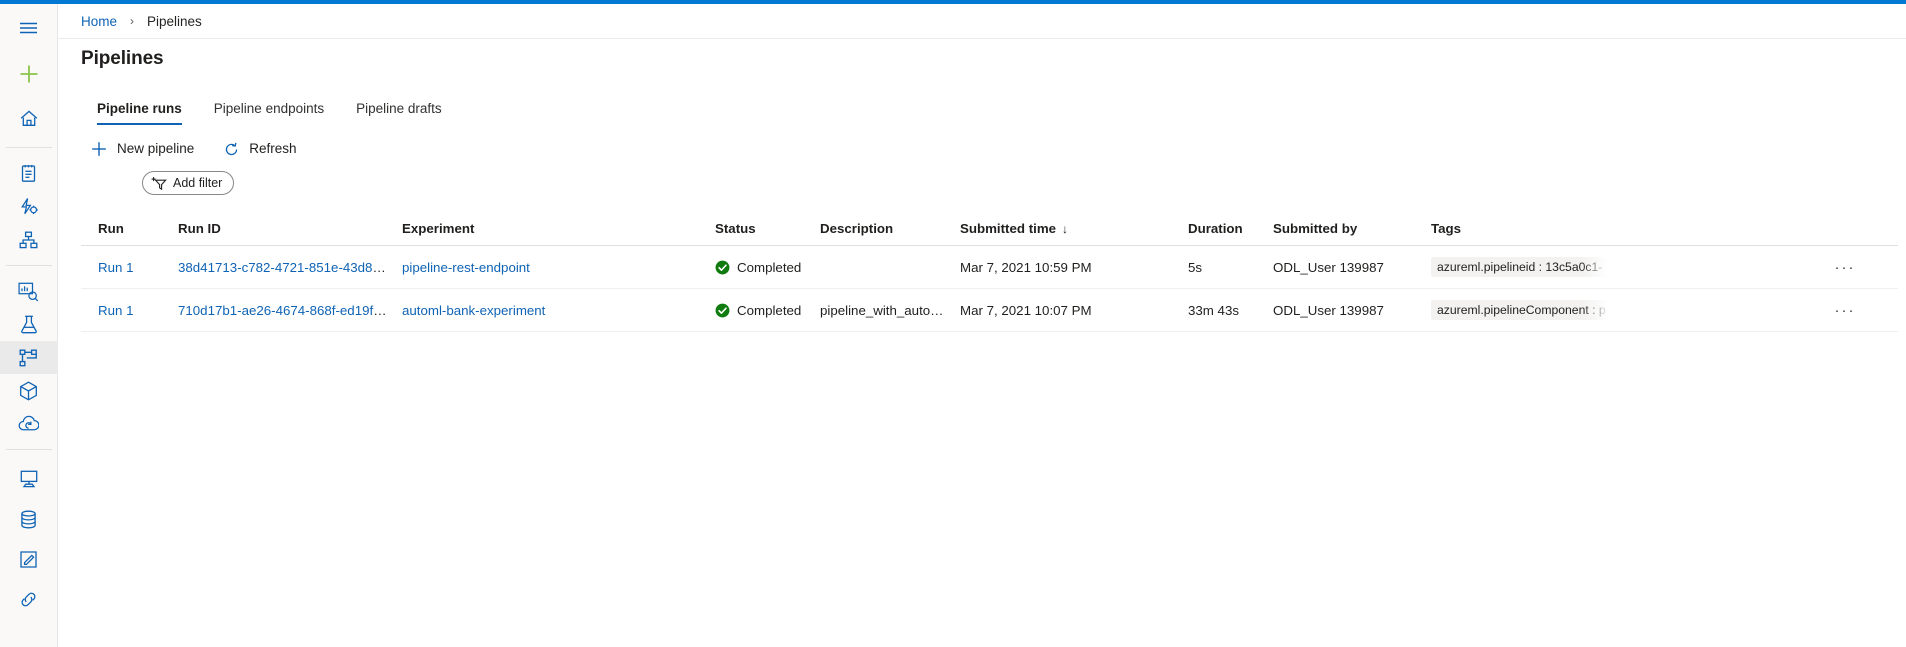  I want to click on page-title: Pipelines, so click(122, 58).